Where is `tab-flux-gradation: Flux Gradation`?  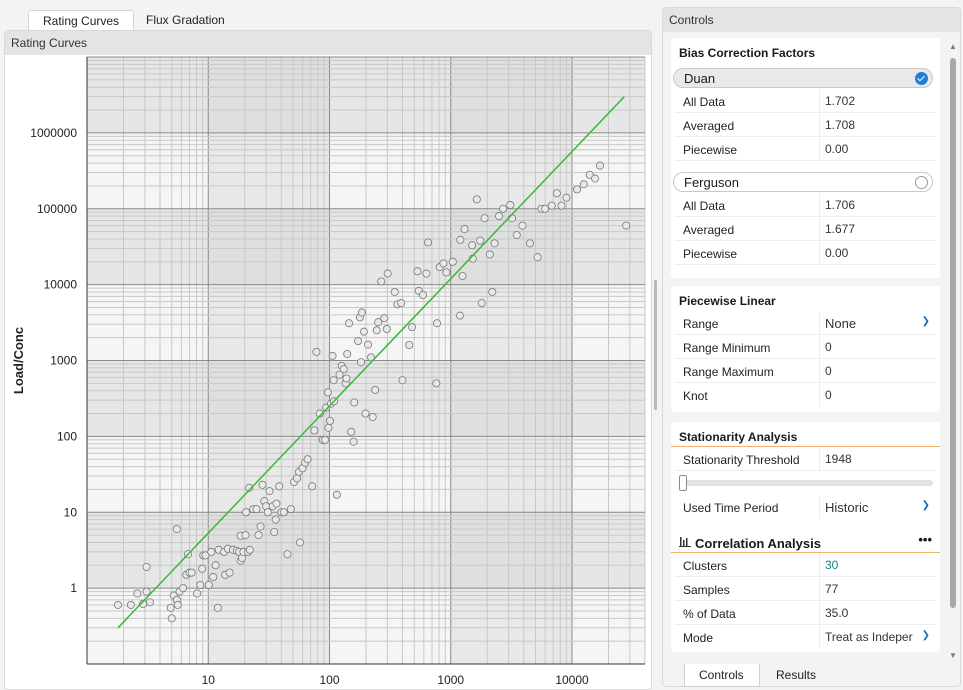 tab-flux-gradation: Flux Gradation is located at coordinates (185, 20).